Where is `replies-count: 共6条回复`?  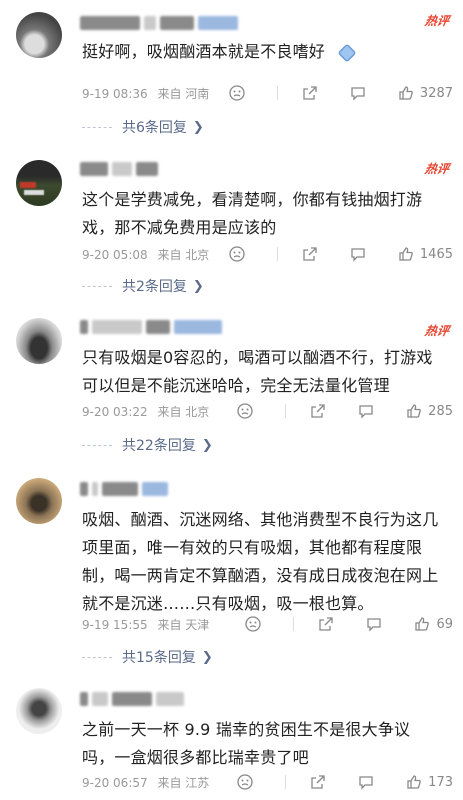 replies-count: 共6条回复 is located at coordinates (154, 128).